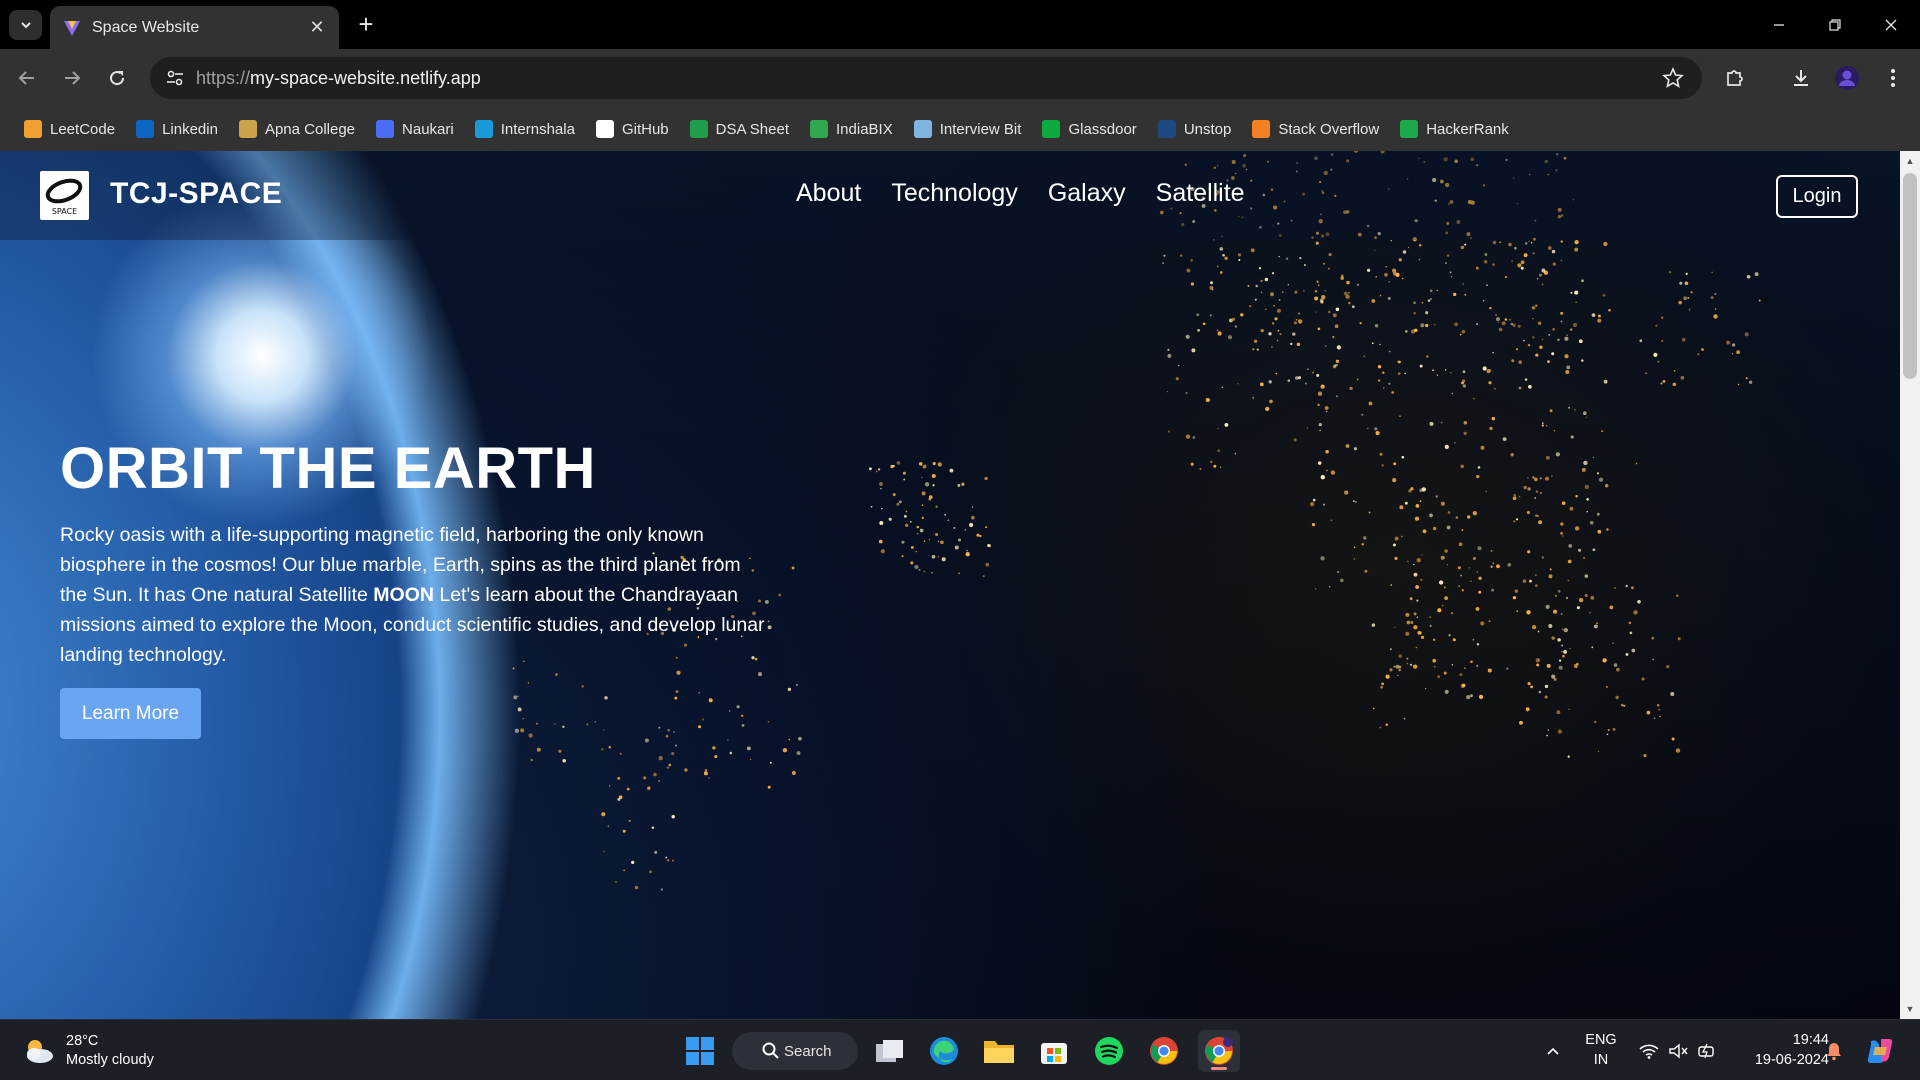 The width and height of the screenshot is (1920, 1080). Describe the element at coordinates (175, 78) in the screenshot. I see `site-info-icon` at that location.